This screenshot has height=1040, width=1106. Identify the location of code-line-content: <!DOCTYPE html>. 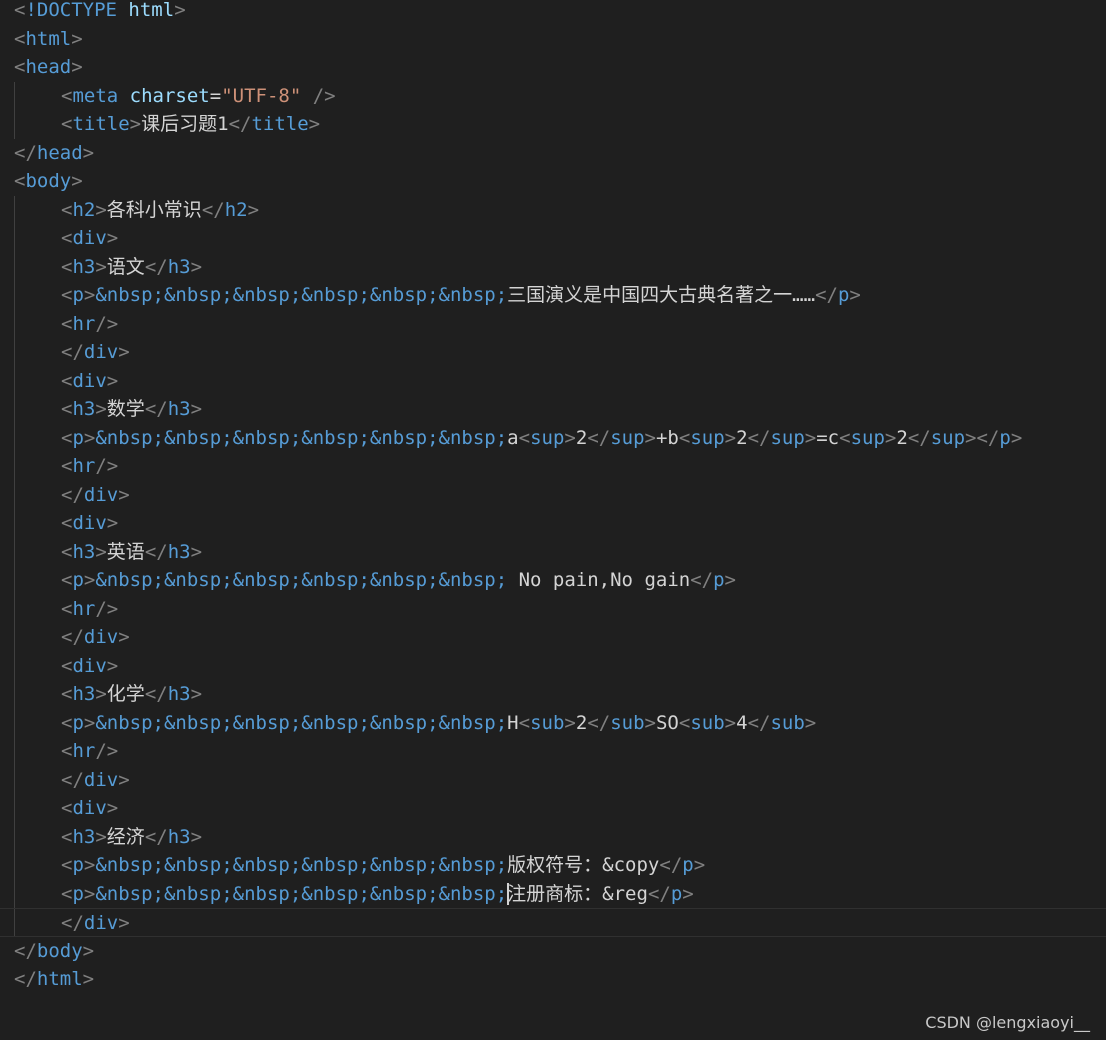
(100, 12).